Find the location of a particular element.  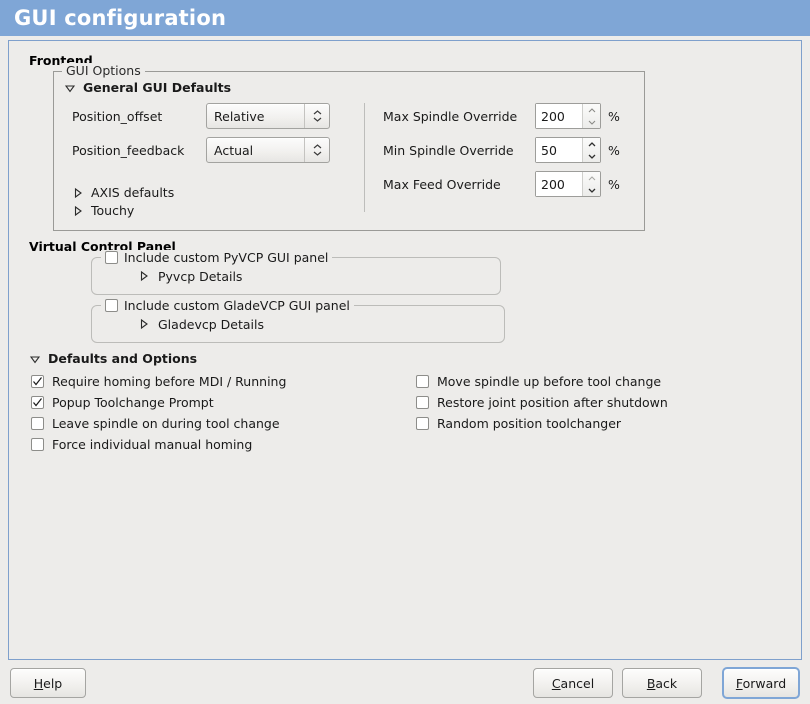

expander-touchy-label: Touchy is located at coordinates (113, 210).